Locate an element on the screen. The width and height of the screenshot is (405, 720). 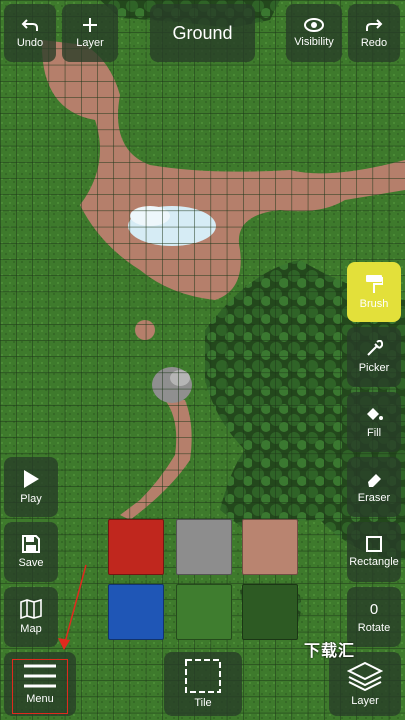
play-icon is located at coordinates (31, 479).